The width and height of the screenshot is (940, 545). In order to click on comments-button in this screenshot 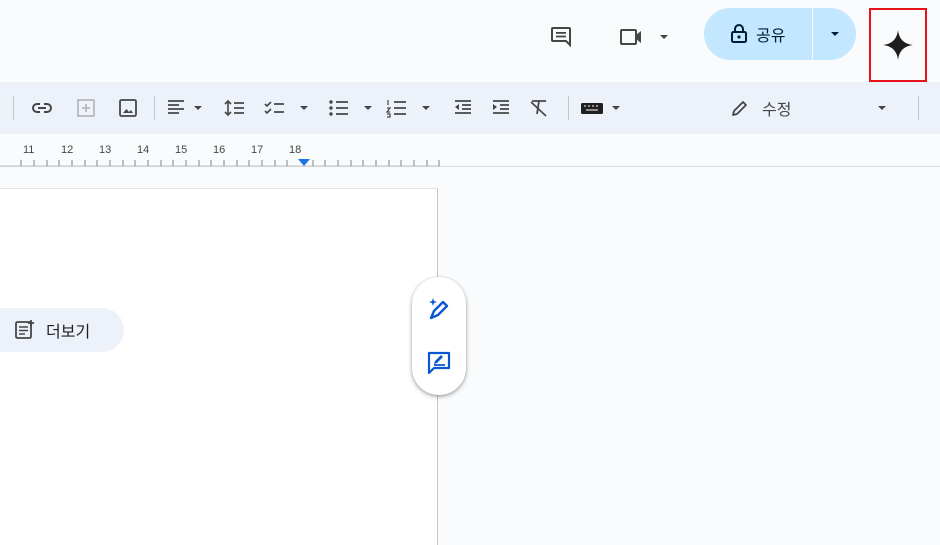, I will do `click(561, 37)`.